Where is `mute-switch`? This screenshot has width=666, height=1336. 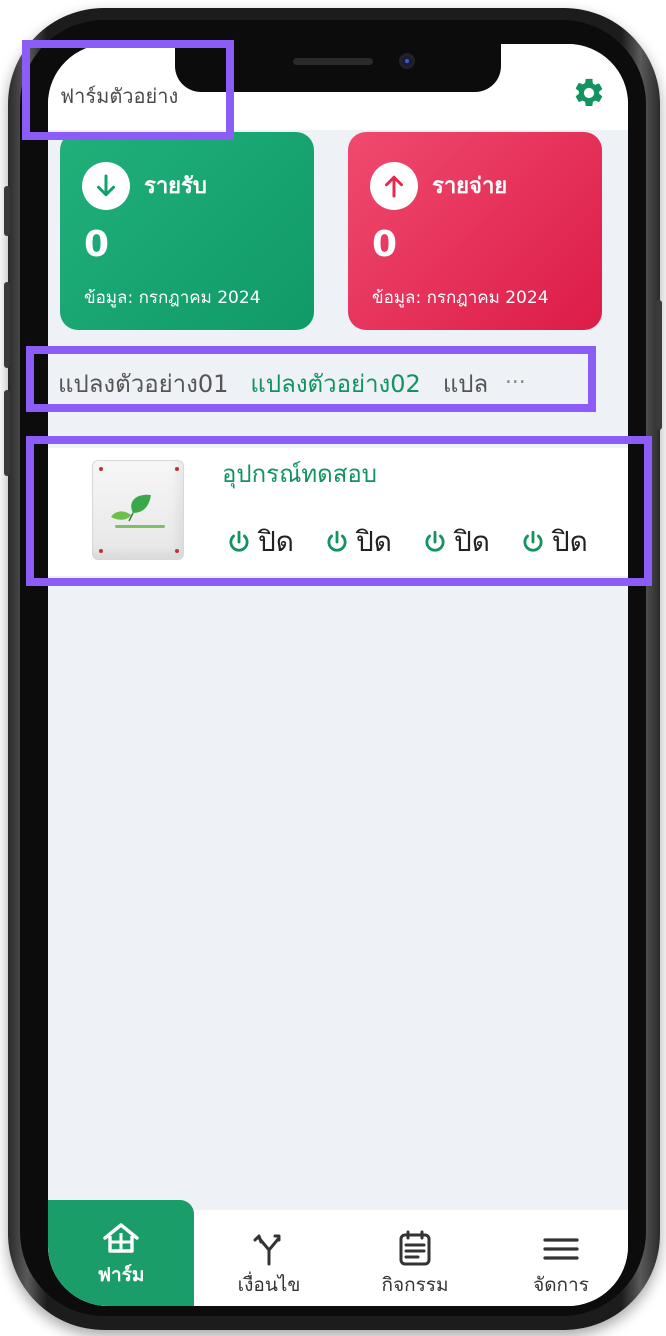
mute-switch is located at coordinates (7, 211).